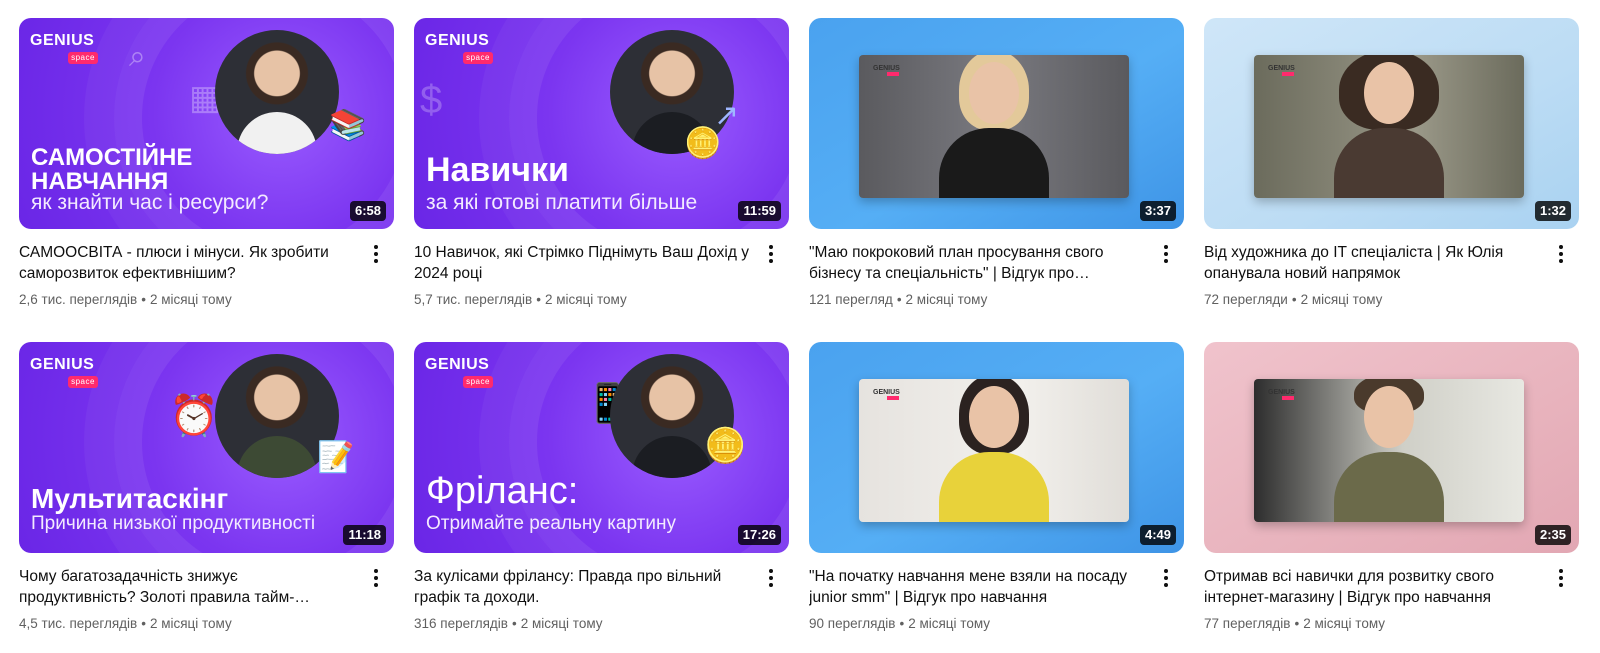 This screenshot has height=653, width=1600. Describe the element at coordinates (898, 299) in the screenshot. I see `video-stats: 121 перегляд • 2 місяці тому` at that location.